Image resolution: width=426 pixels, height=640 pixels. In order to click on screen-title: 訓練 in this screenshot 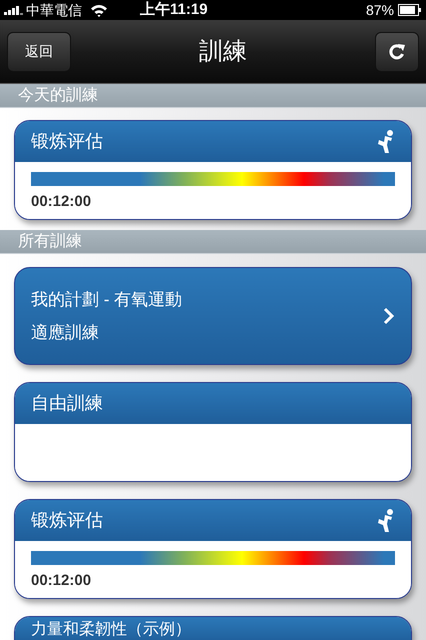, I will do `click(223, 51)`.